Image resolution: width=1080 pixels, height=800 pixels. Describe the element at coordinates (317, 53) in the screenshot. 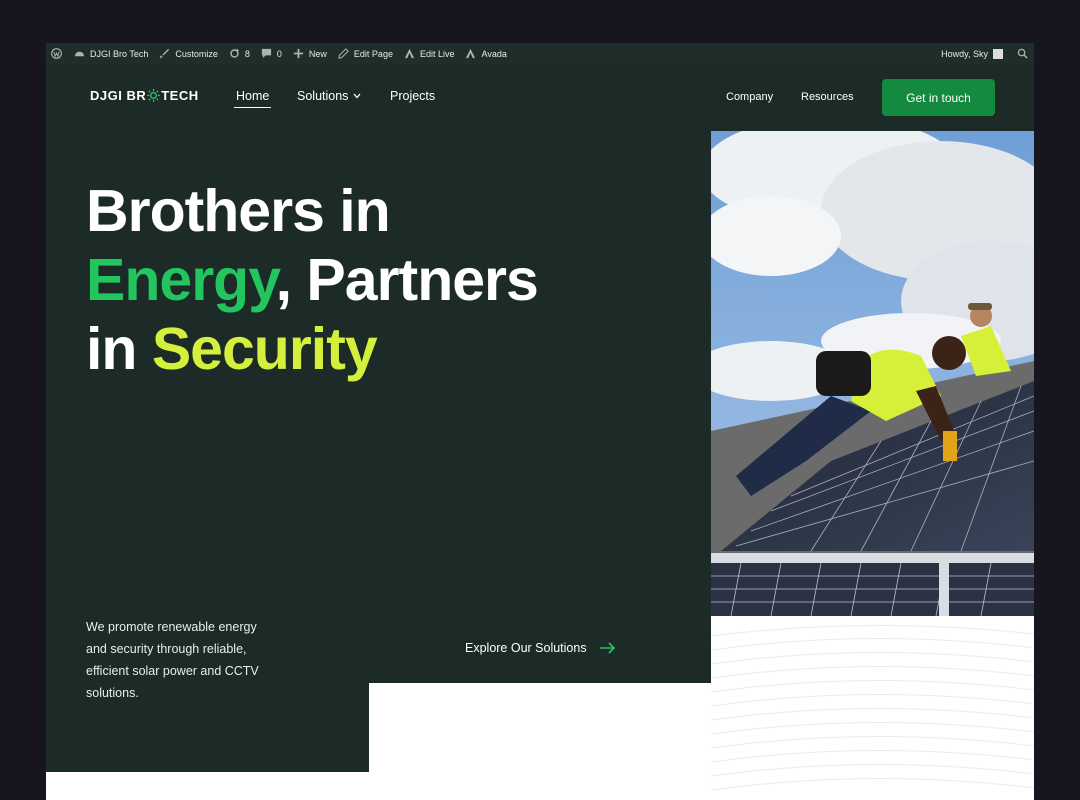

I see `new-label: New` at that location.